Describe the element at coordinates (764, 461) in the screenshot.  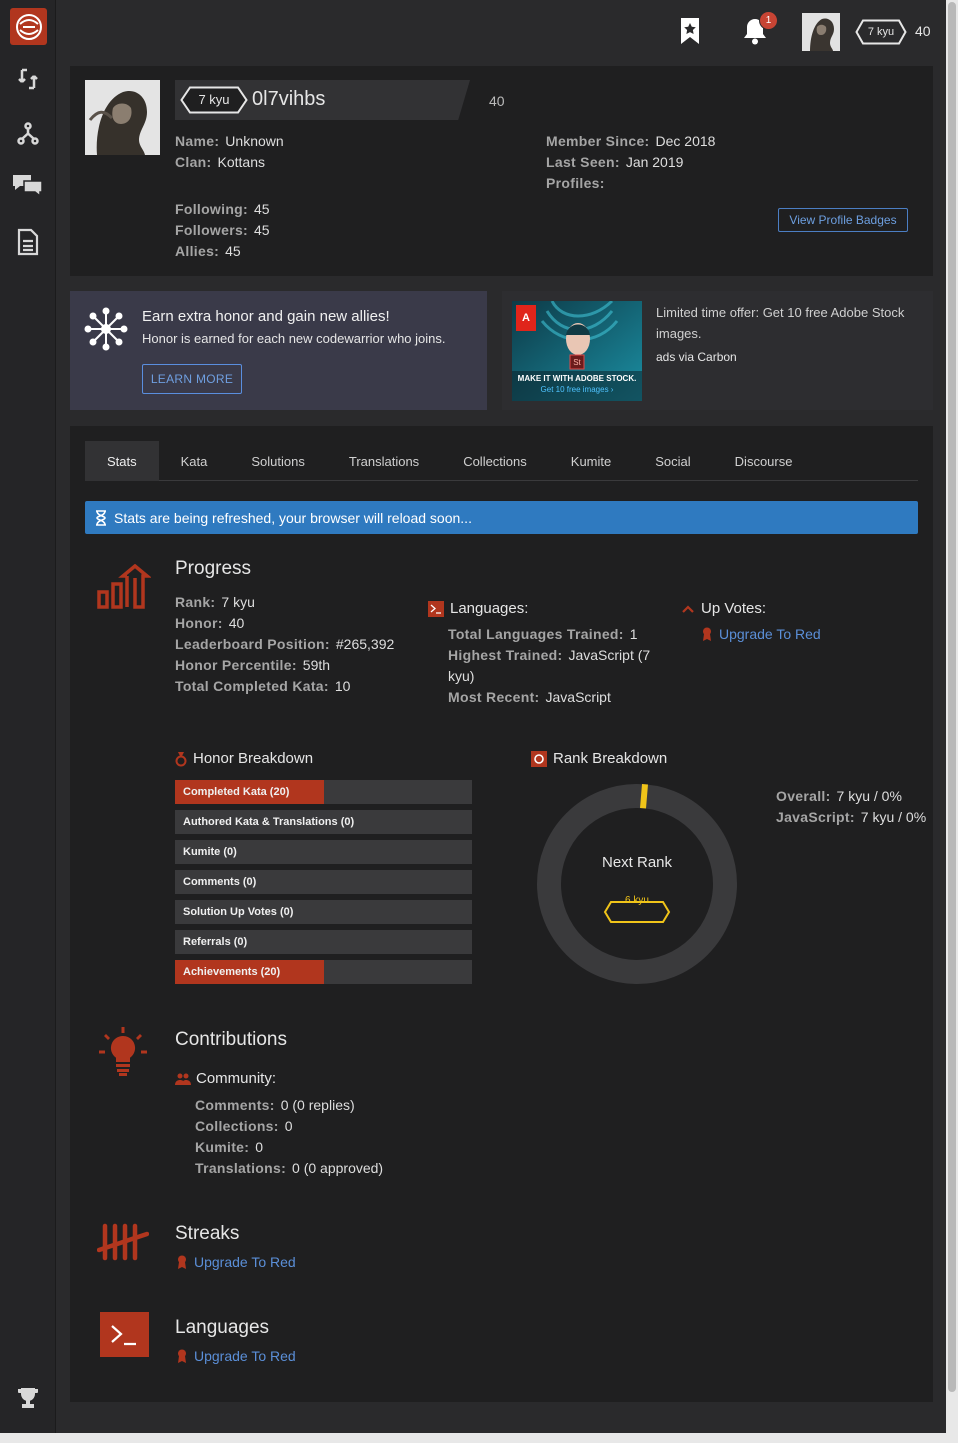
I see `tab-discourse: Discourse` at that location.